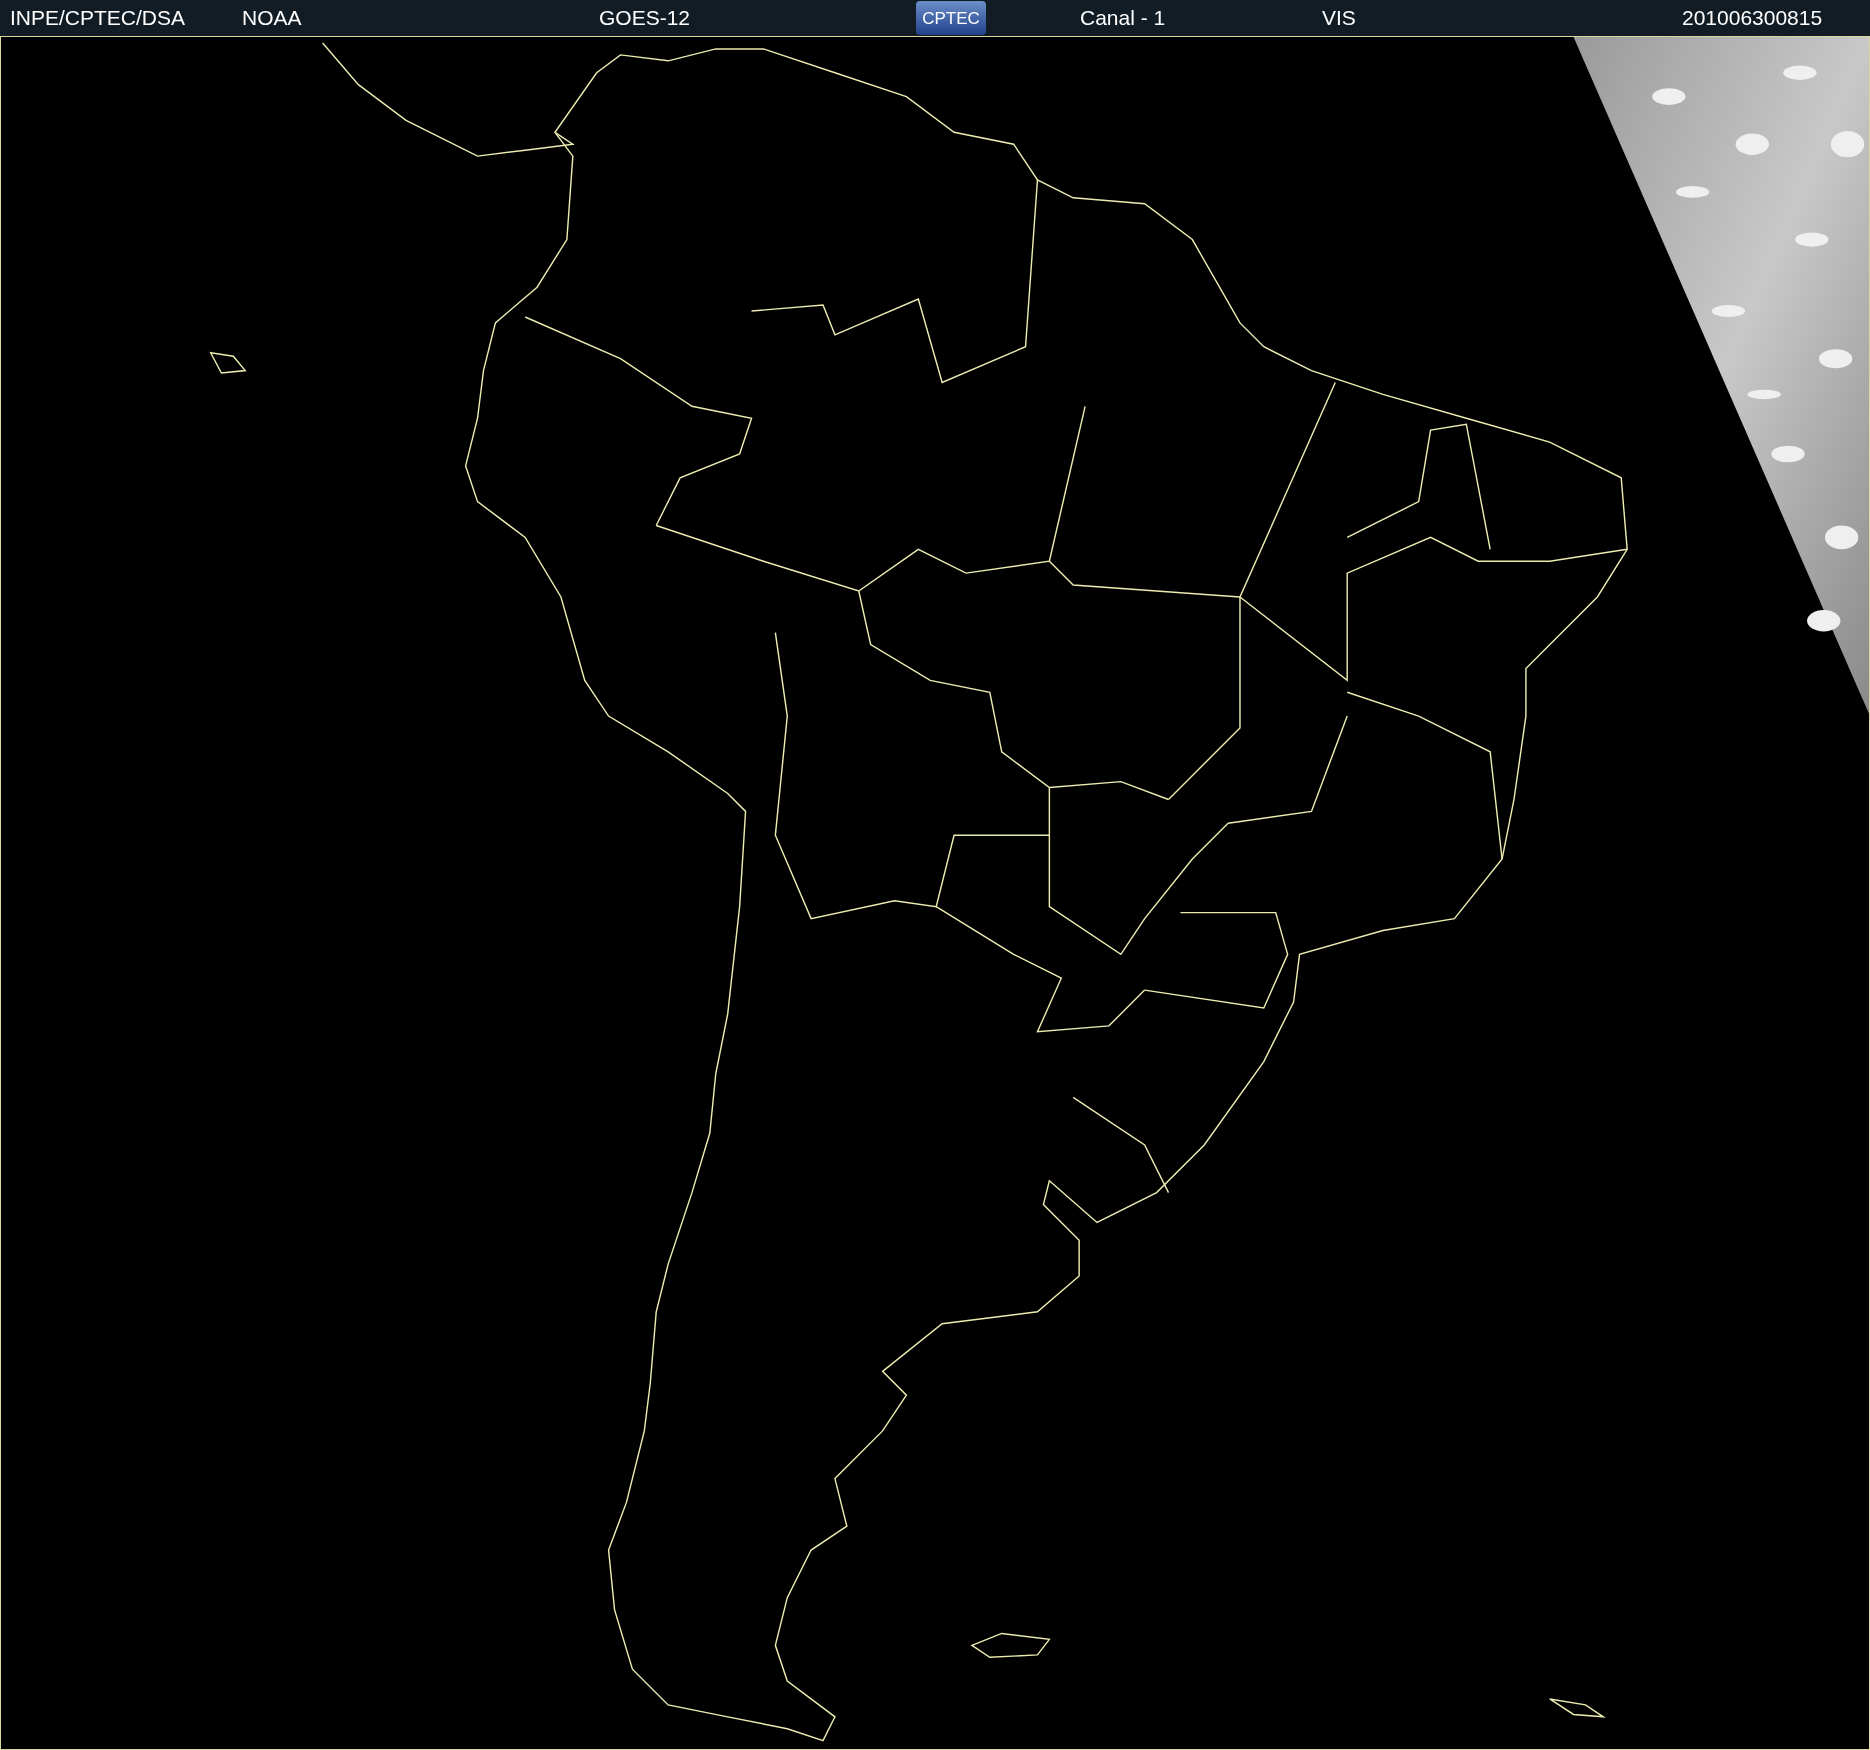 This screenshot has height=1750, width=1870. Describe the element at coordinates (1339, 18) in the screenshot. I see `band-label: VIS` at that location.